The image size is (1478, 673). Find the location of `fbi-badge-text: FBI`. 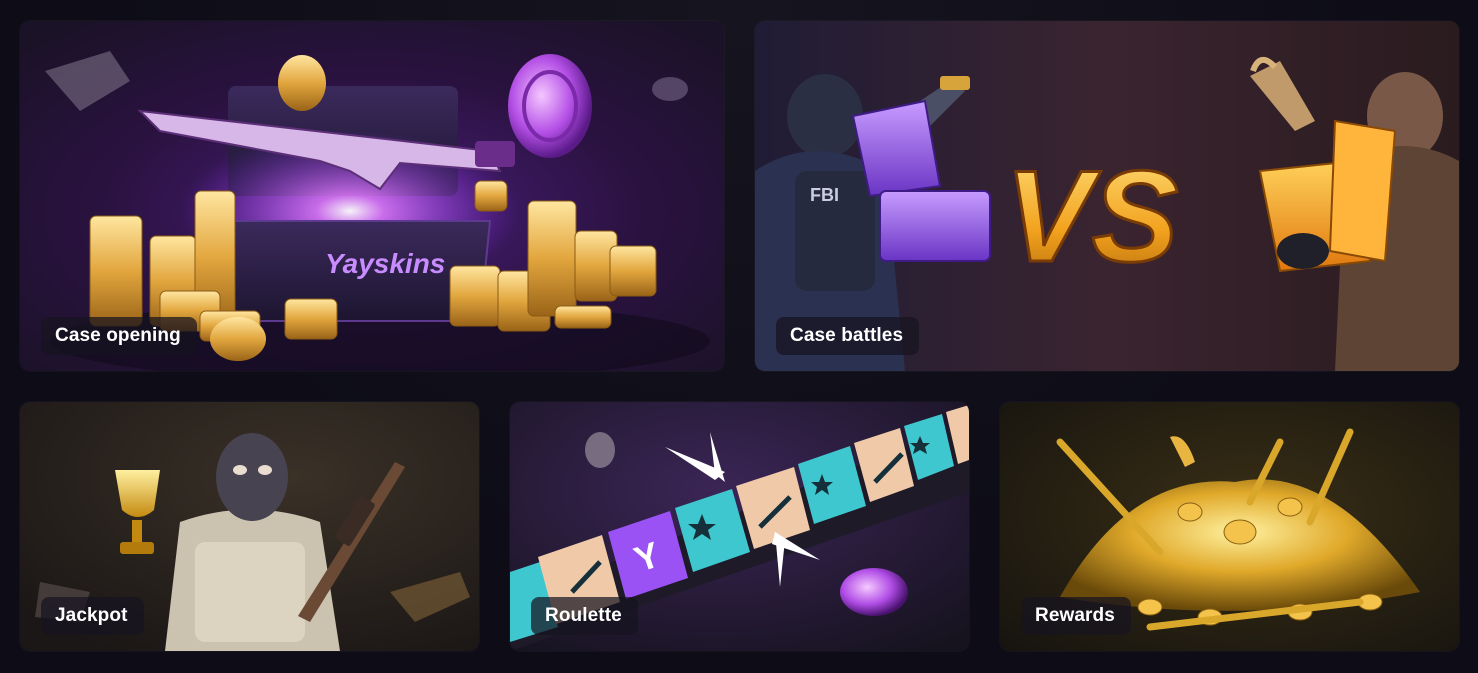

fbi-badge-text: FBI is located at coordinates (824, 195).